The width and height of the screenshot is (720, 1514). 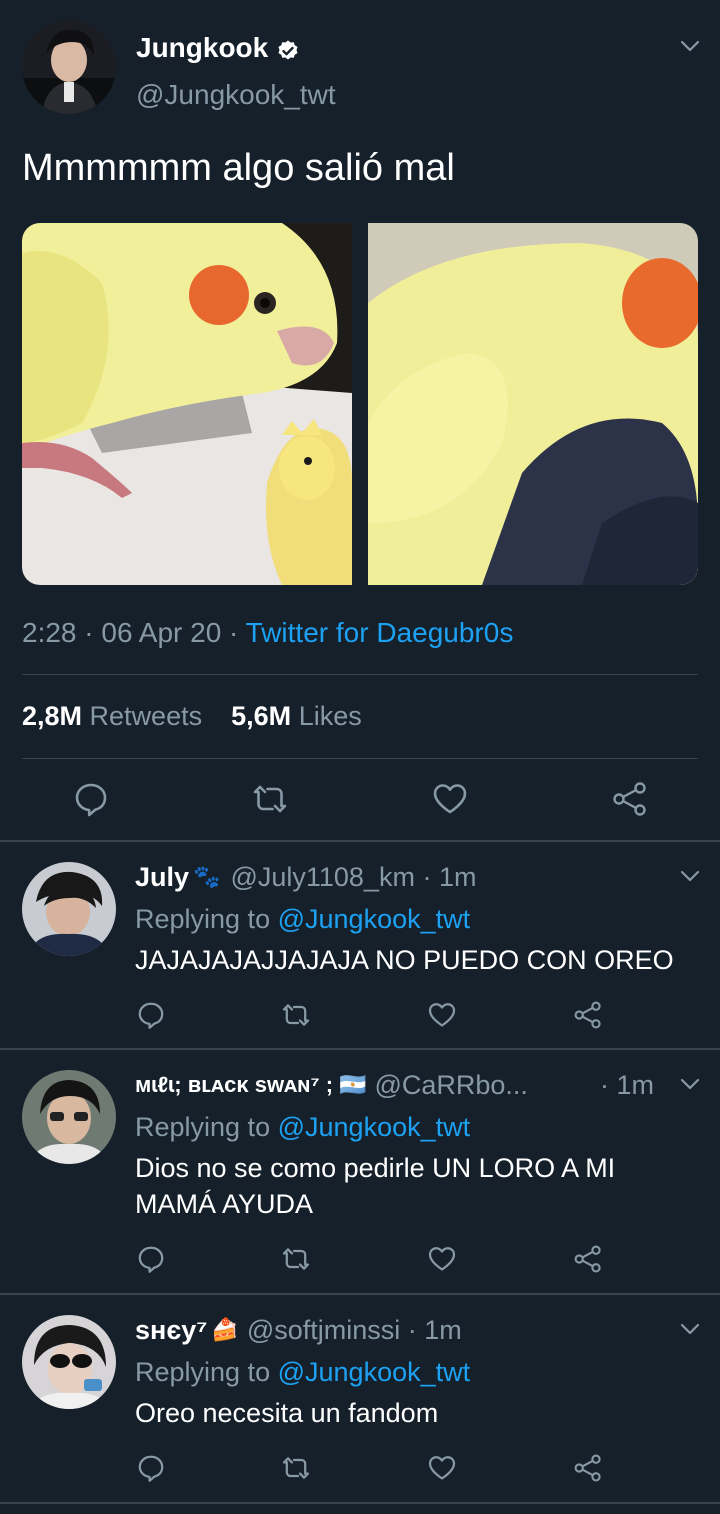 I want to click on name-emoji: 🍰, so click(x=225, y=1329).